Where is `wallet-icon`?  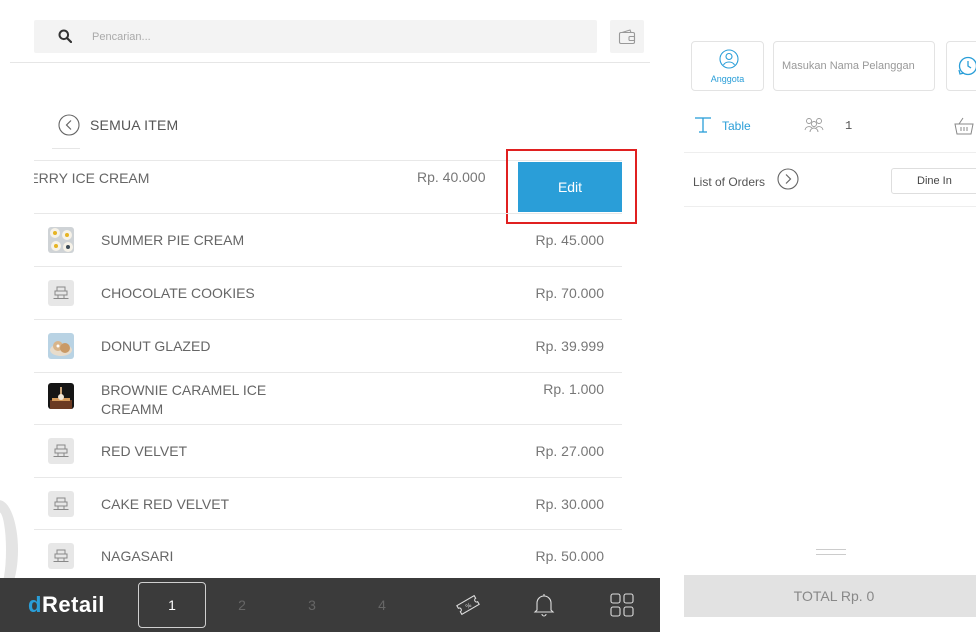 wallet-icon is located at coordinates (627, 36).